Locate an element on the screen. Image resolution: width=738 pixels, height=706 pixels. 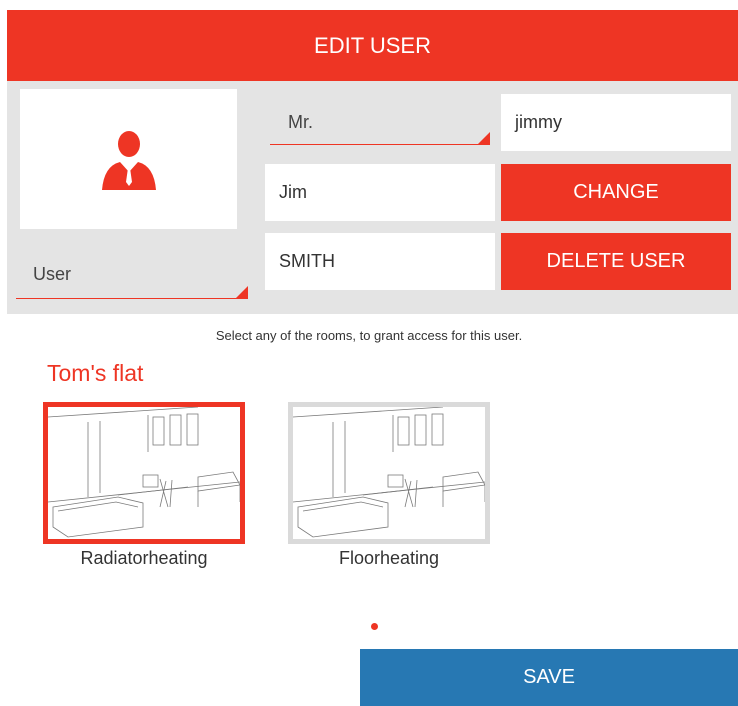
room-tile-floorheating is located at coordinates (389, 473).